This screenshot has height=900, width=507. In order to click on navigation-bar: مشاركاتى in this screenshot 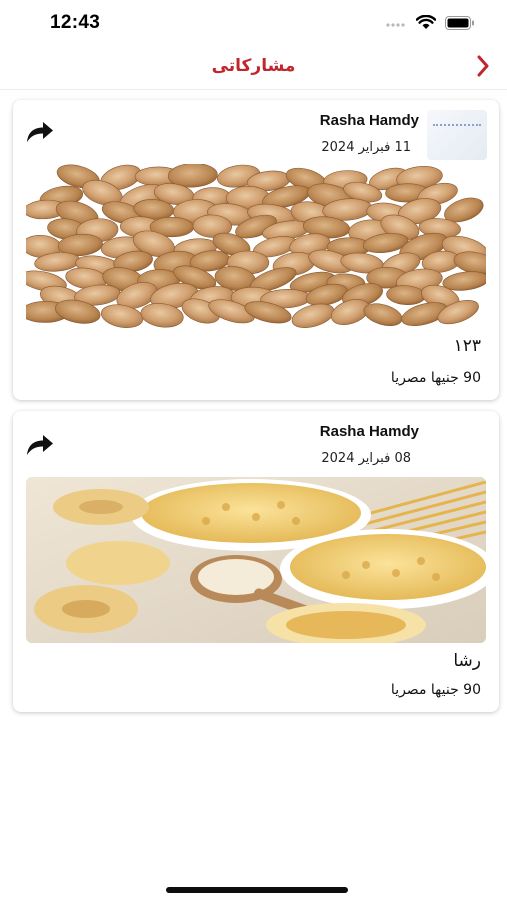, I will do `click(253, 69)`.